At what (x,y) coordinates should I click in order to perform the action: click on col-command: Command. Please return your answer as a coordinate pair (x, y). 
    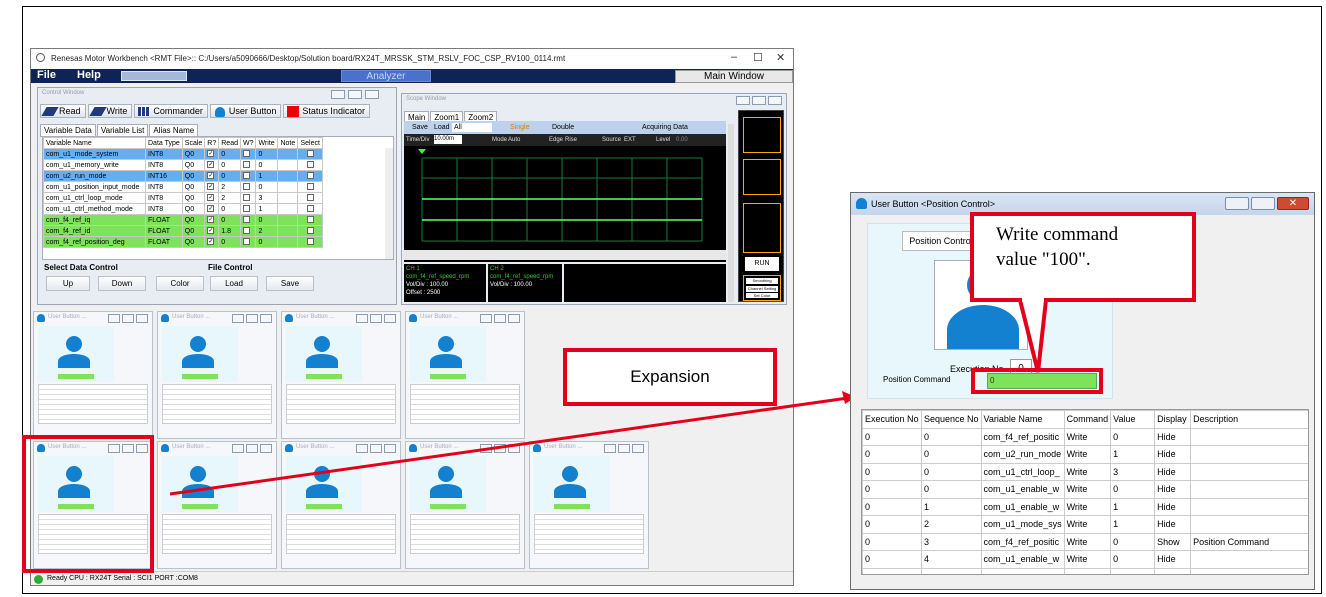
    Looking at the image, I should click on (1087, 419).